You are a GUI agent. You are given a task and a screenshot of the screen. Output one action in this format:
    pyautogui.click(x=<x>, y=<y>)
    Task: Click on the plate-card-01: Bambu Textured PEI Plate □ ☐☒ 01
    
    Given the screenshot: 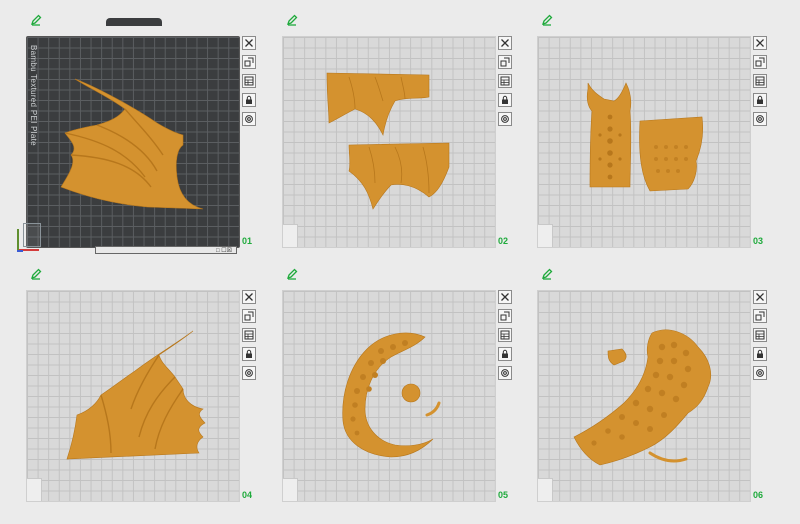 What is the action you would take?
    pyautogui.click(x=141, y=146)
    